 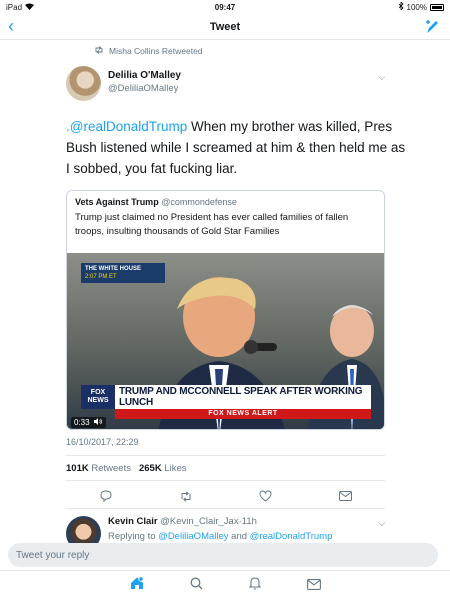 What do you see at coordinates (144, 75) in the screenshot?
I see `author-name: Delilia O'Malley` at bounding box center [144, 75].